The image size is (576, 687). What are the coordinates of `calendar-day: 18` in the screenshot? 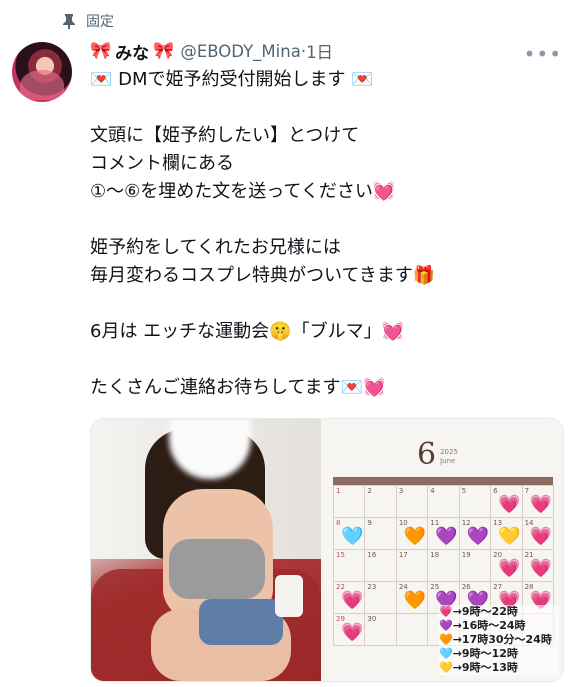 It's located at (444, 566).